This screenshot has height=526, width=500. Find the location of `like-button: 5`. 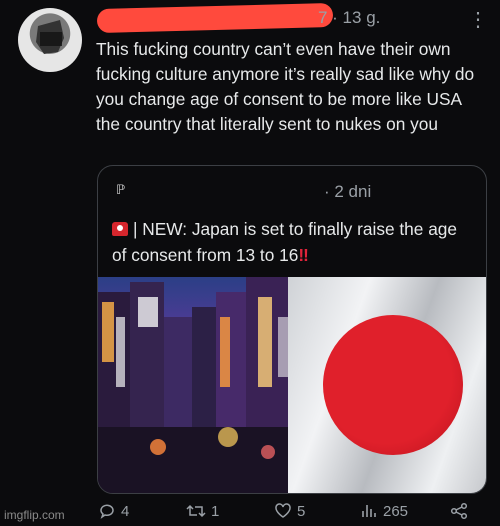

like-button: 5 is located at coordinates (289, 511).